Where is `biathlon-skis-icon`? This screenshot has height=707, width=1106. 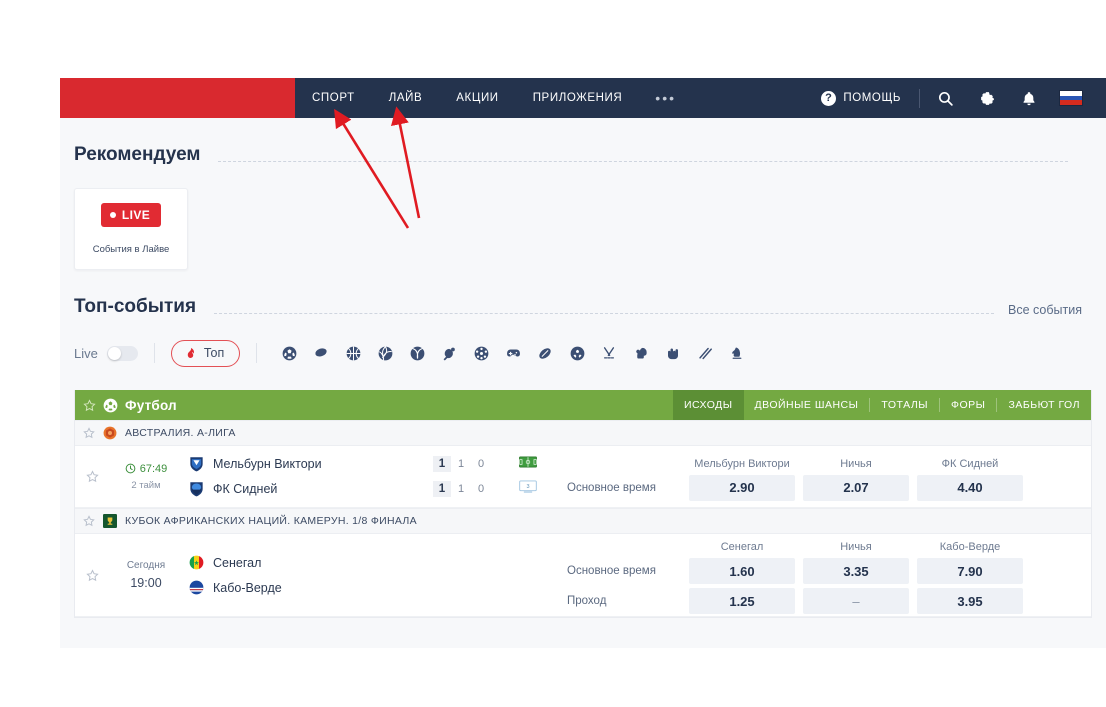 biathlon-skis-icon is located at coordinates (705, 353).